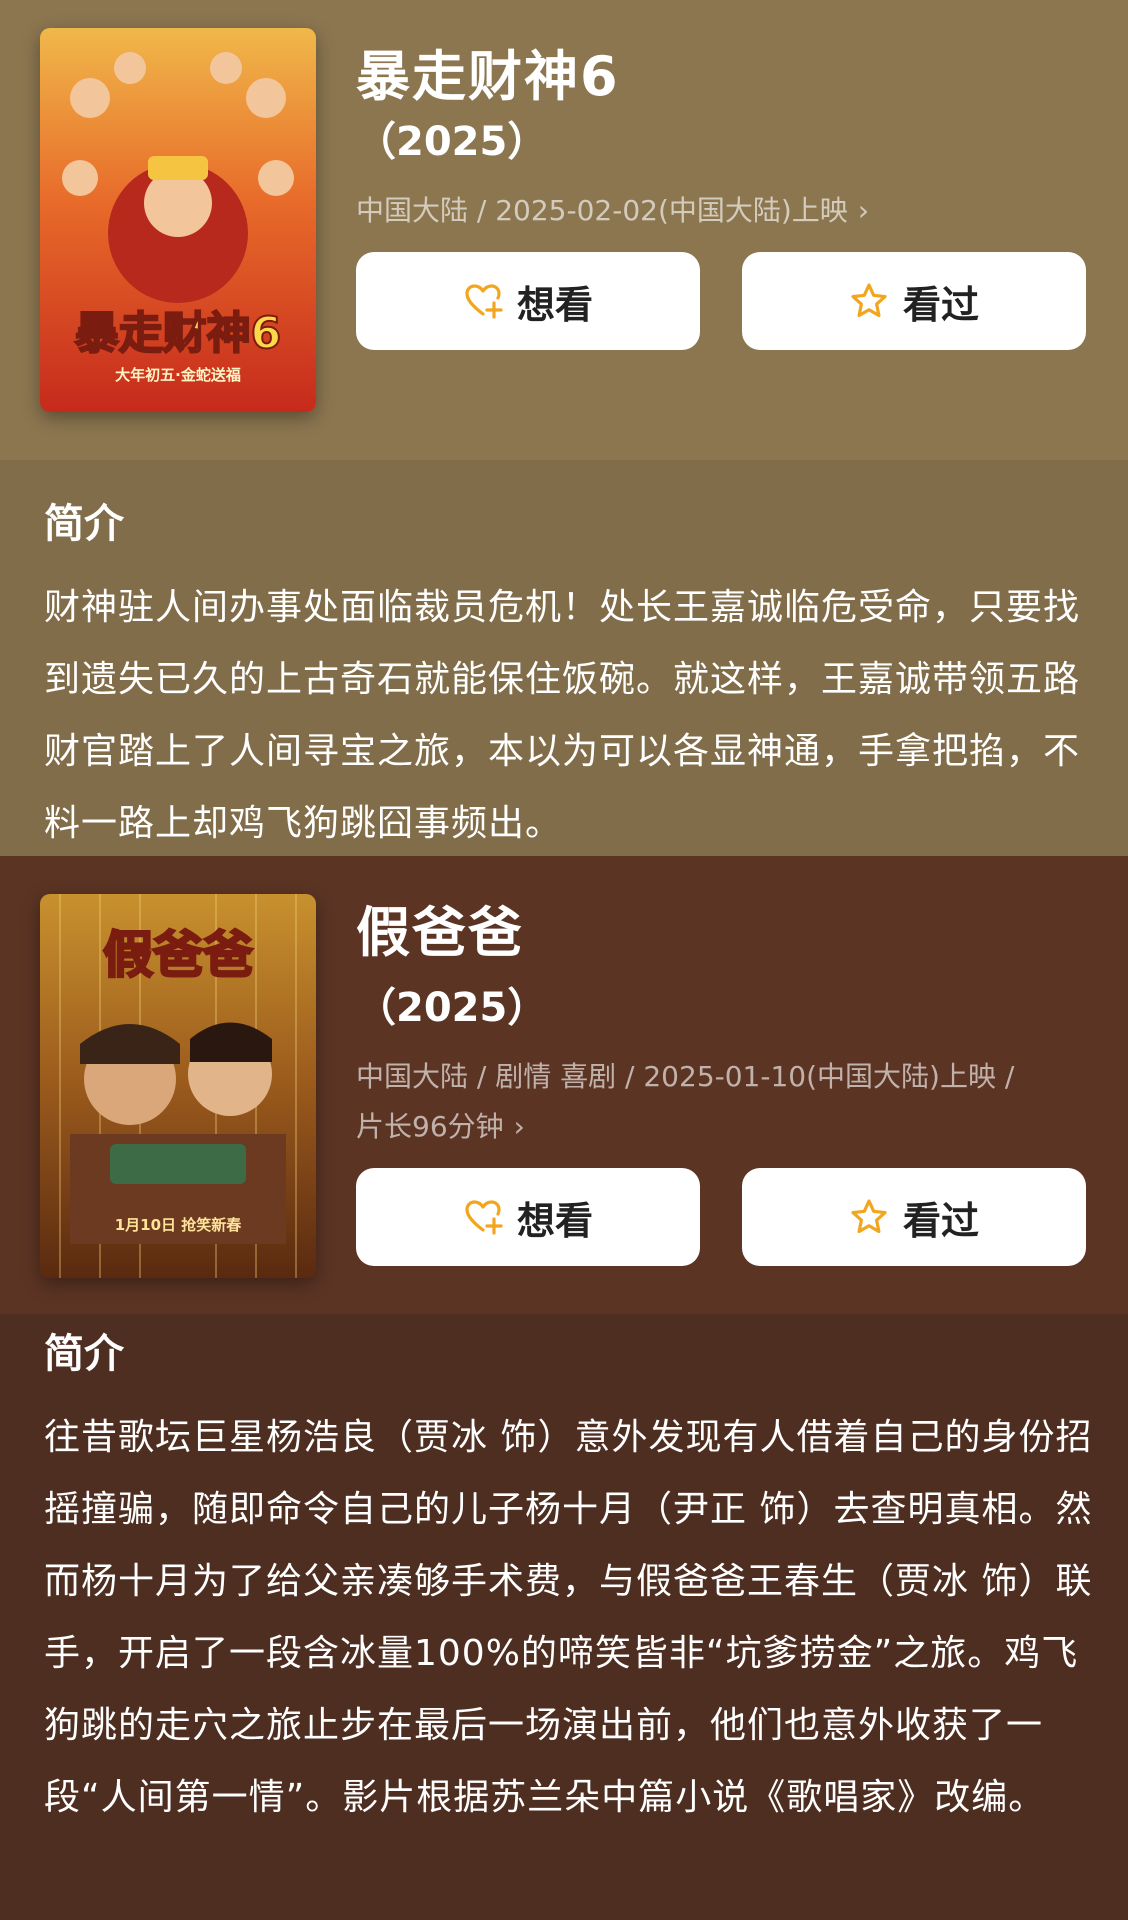 Image resolution: width=1128 pixels, height=1920 pixels. What do you see at coordinates (178, 955) in the screenshot?
I see `svg-text: 假爸爸` at bounding box center [178, 955].